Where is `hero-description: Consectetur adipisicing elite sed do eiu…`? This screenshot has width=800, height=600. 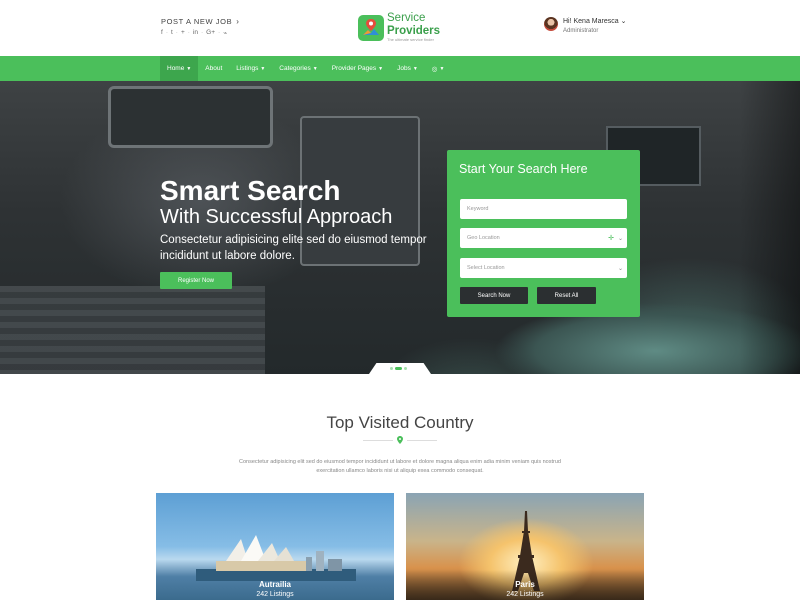 hero-description: Consectetur adipisicing elite sed do eiu… is located at coordinates (293, 248).